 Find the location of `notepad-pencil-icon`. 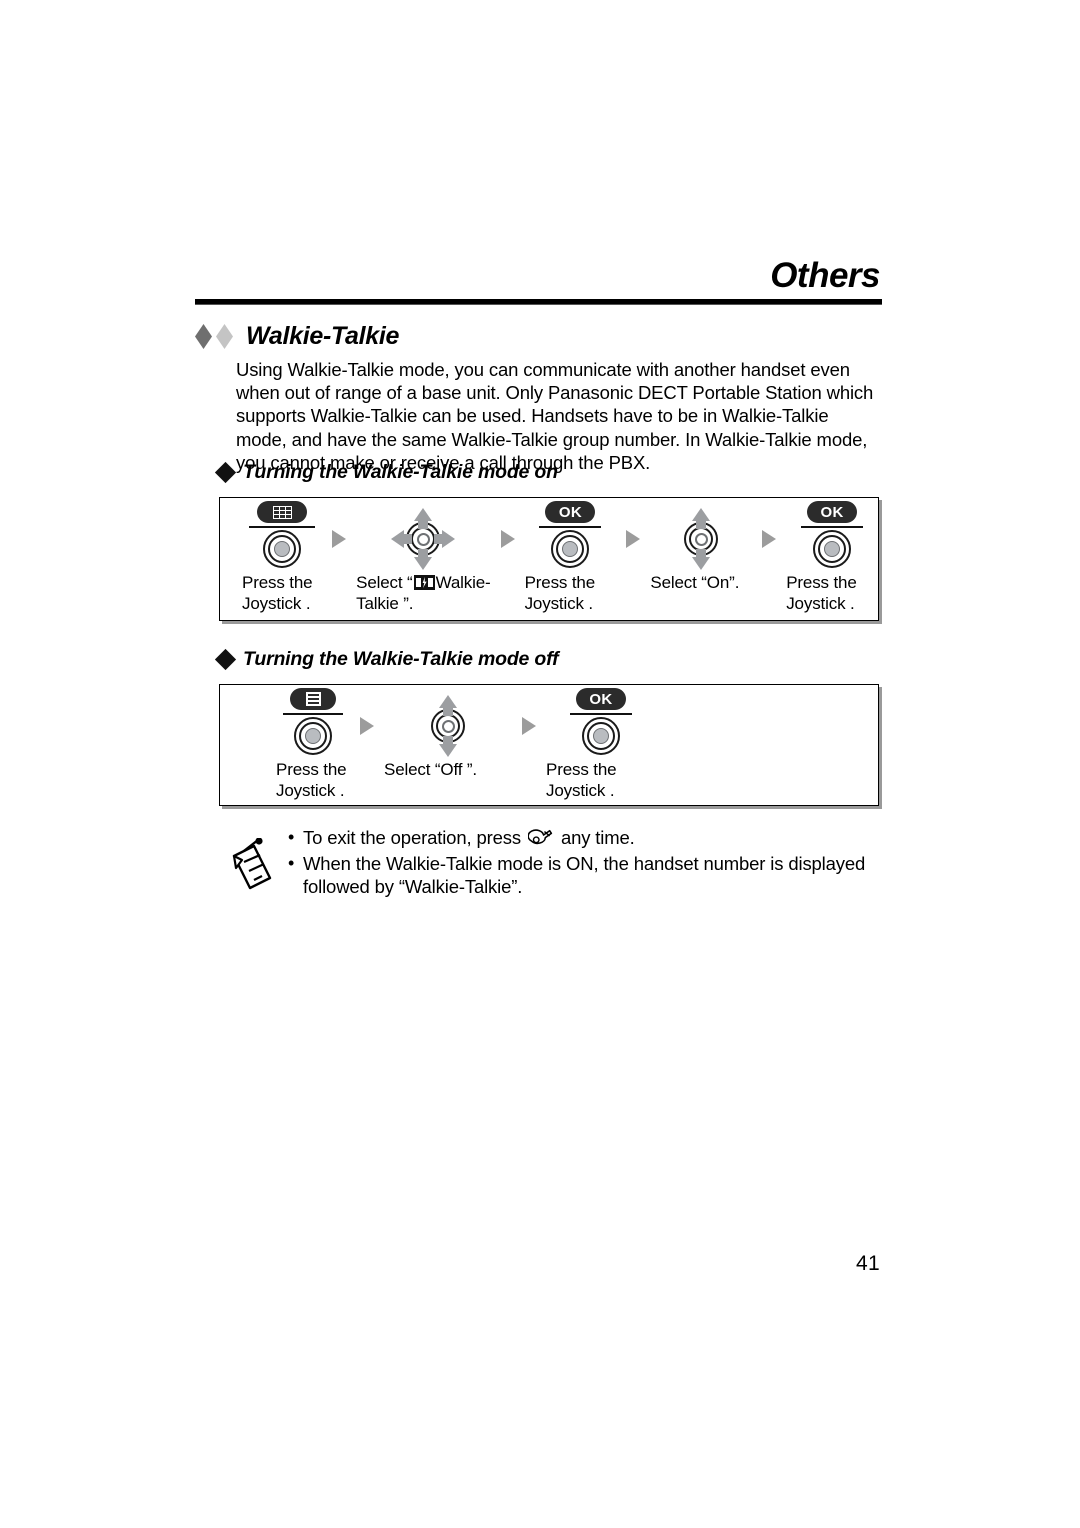

notepad-pencil-icon is located at coordinates (252, 863).